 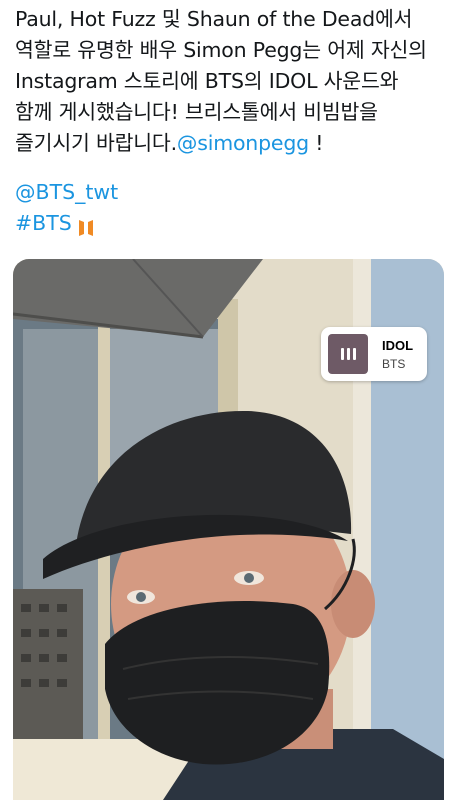 What do you see at coordinates (66, 192) in the screenshot?
I see `mention-bts-twt-link: @BTS_twt` at bounding box center [66, 192].